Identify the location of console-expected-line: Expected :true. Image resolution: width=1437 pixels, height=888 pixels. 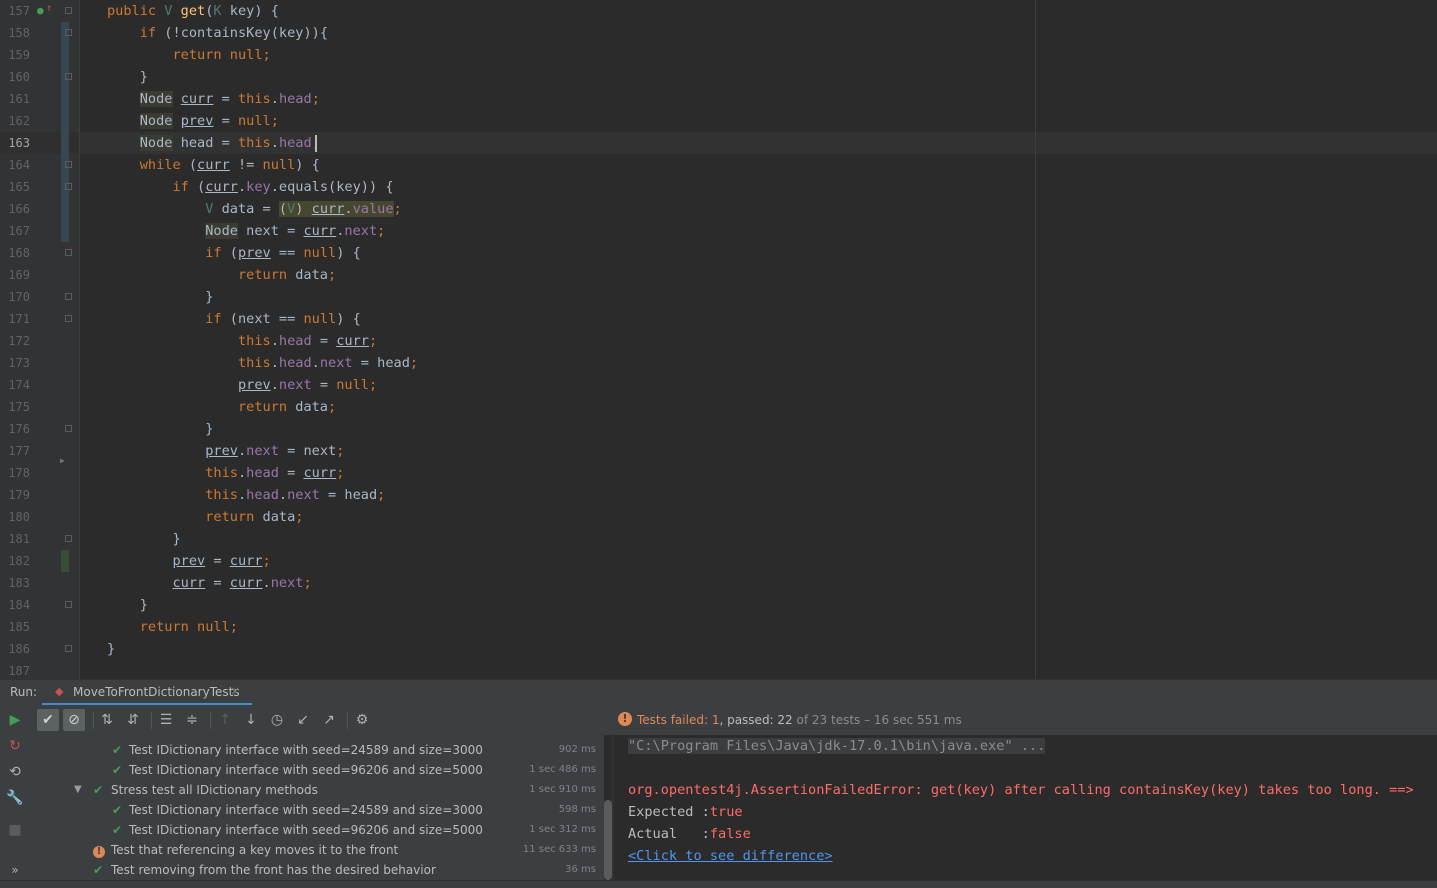
(685, 812).